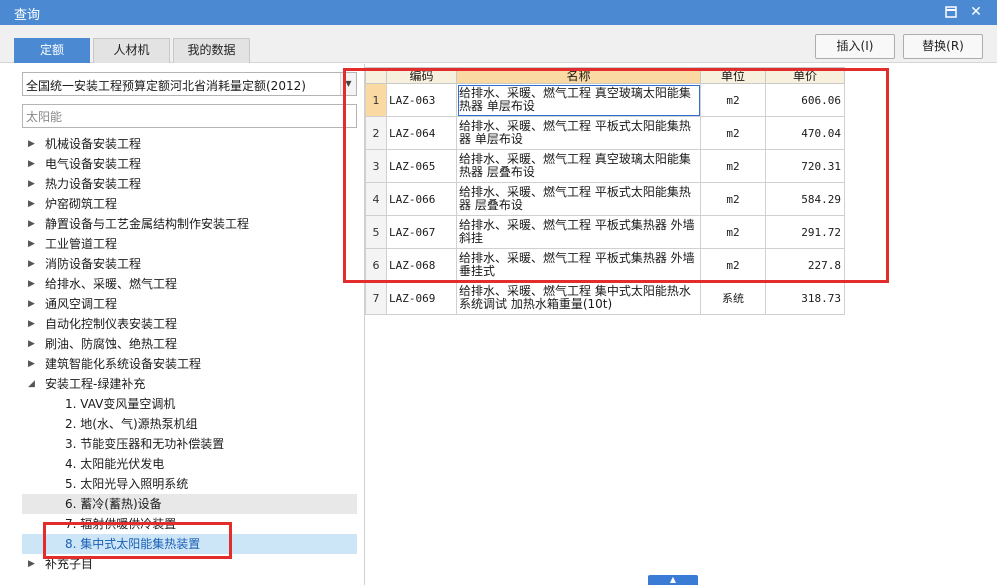 The width and height of the screenshot is (997, 585). Describe the element at coordinates (376, 232) in the screenshot. I see `row-number: 5` at that location.